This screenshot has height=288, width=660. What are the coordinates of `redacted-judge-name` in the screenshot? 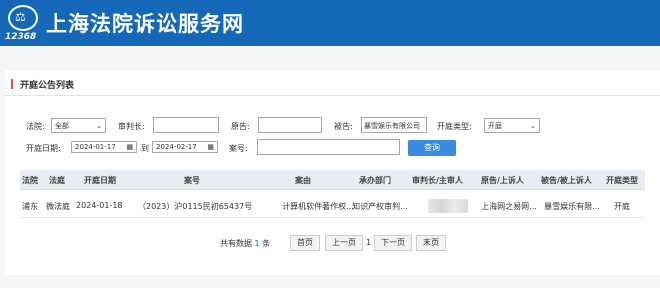 It's located at (448, 206).